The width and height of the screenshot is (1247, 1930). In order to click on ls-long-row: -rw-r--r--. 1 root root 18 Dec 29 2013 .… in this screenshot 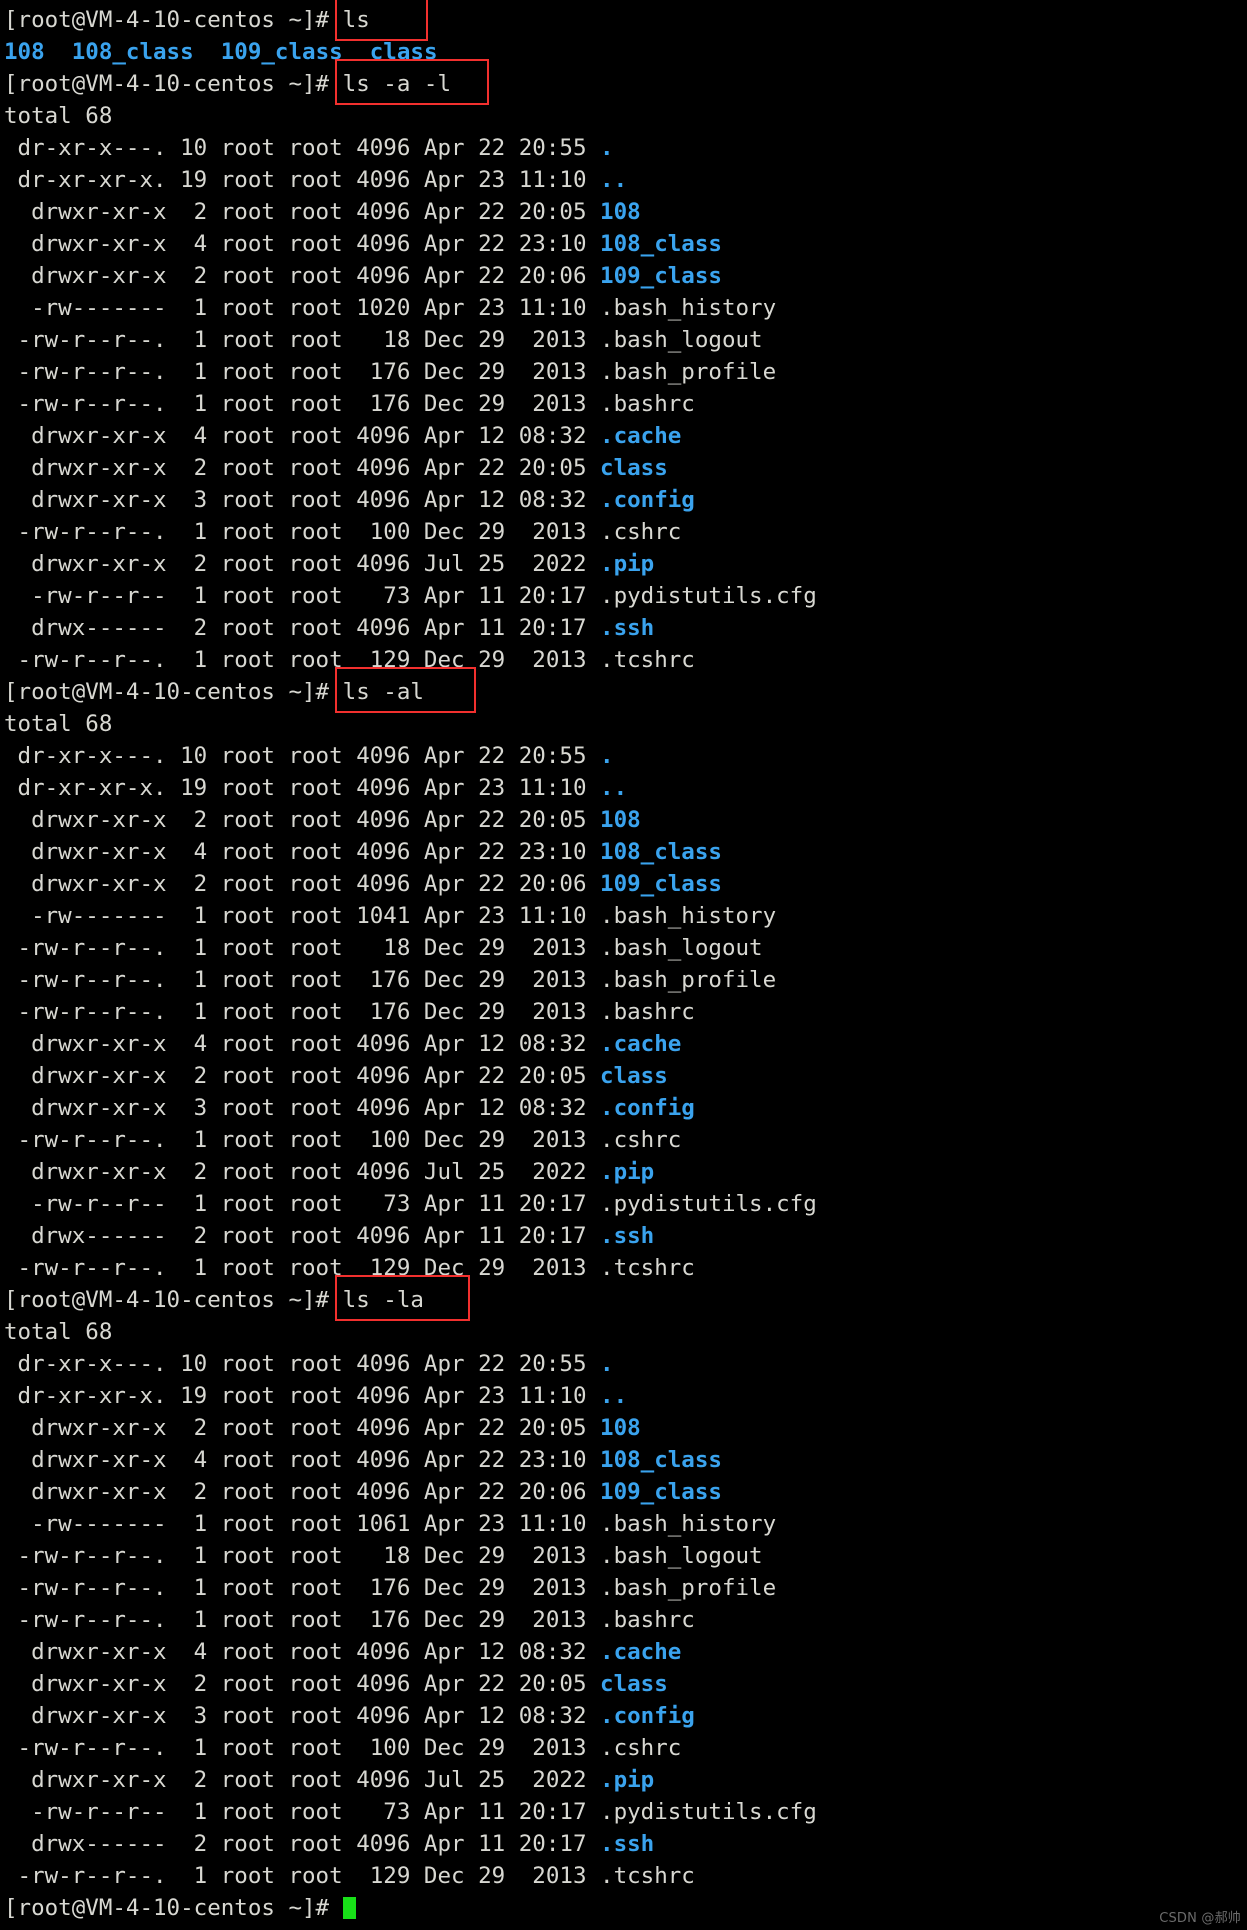, I will do `click(625, 340)`.